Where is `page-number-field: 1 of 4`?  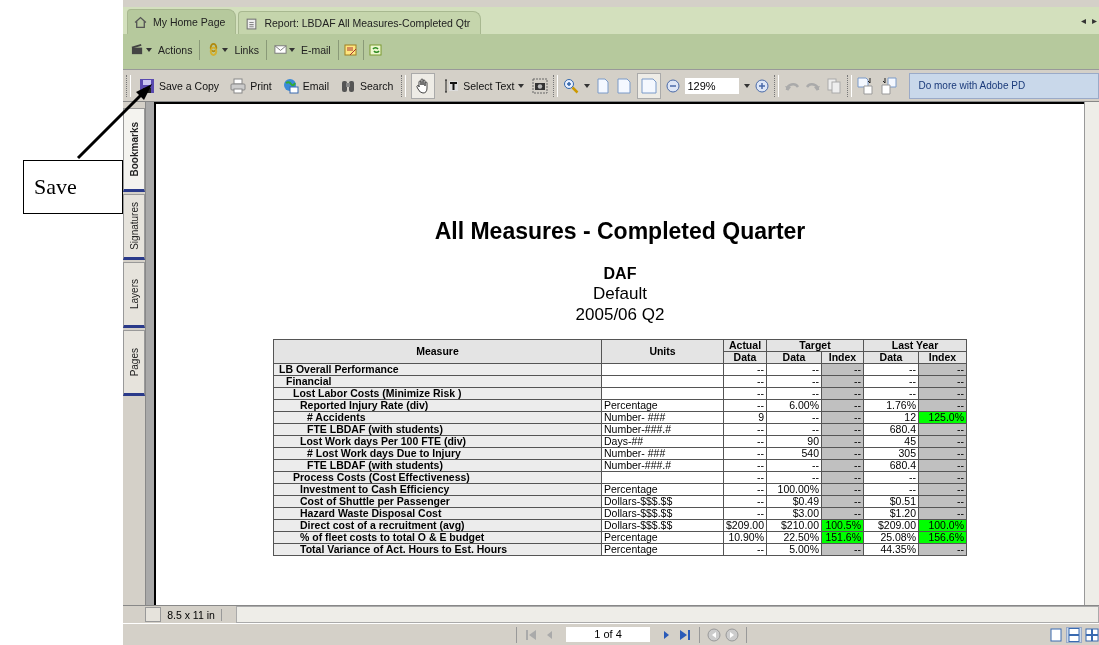
page-number-field: 1 of 4 is located at coordinates (608, 634).